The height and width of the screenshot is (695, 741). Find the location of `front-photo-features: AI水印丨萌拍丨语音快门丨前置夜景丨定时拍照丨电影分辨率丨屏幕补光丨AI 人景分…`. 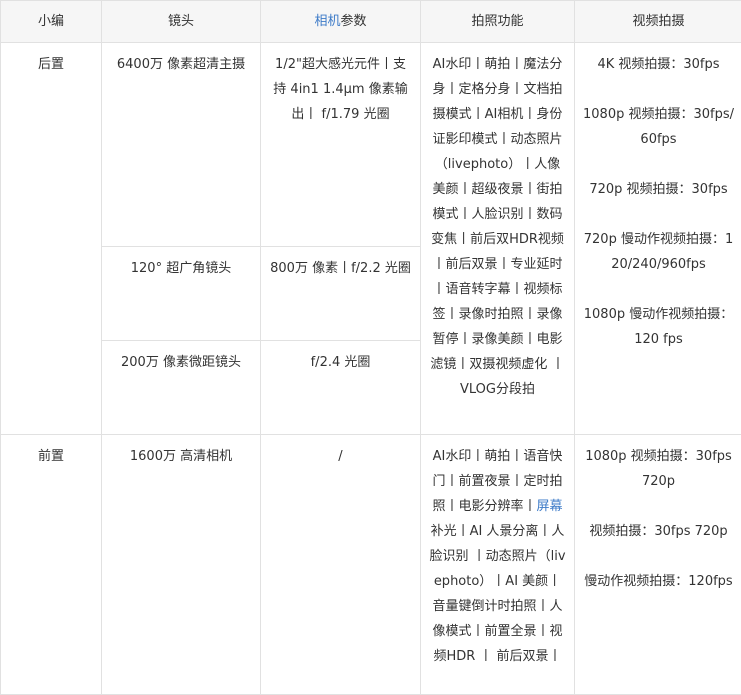

front-photo-features: AI水印丨萌拍丨语音快门丨前置夜景丨定时拍照丨电影分辨率丨屏幕补光丨AI 人景分… is located at coordinates (498, 565).